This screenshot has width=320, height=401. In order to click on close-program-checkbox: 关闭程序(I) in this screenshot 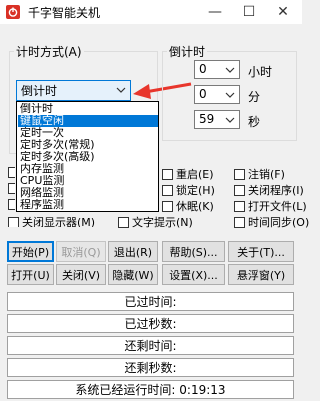, I will do `click(269, 190)`.